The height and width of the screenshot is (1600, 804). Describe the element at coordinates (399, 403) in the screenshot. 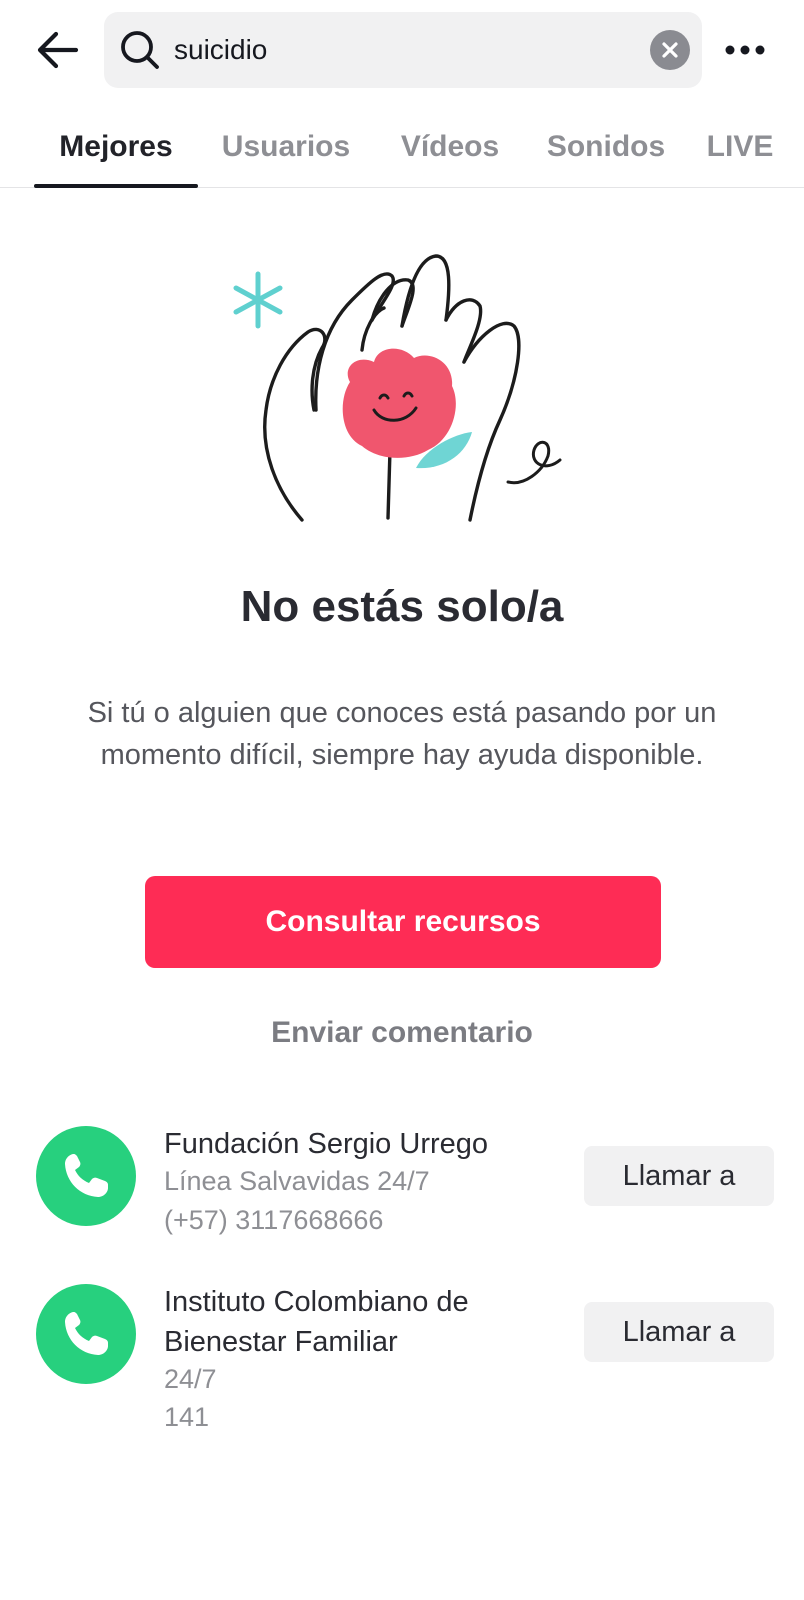

I see `flower-icon` at that location.